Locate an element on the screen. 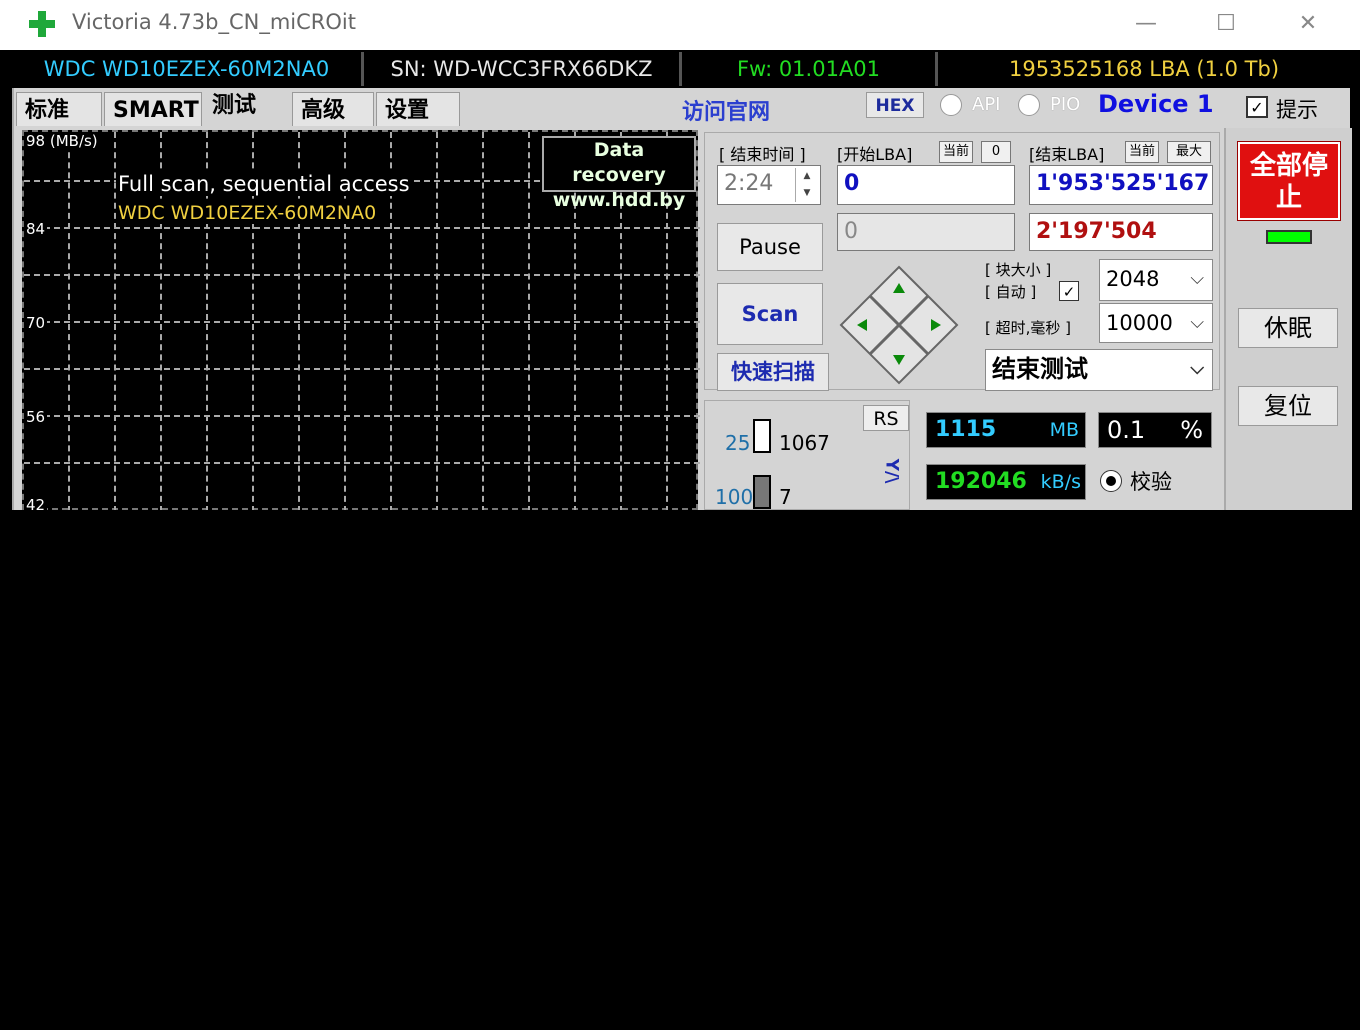  start-lba-current-button: 当前 is located at coordinates (956, 152).